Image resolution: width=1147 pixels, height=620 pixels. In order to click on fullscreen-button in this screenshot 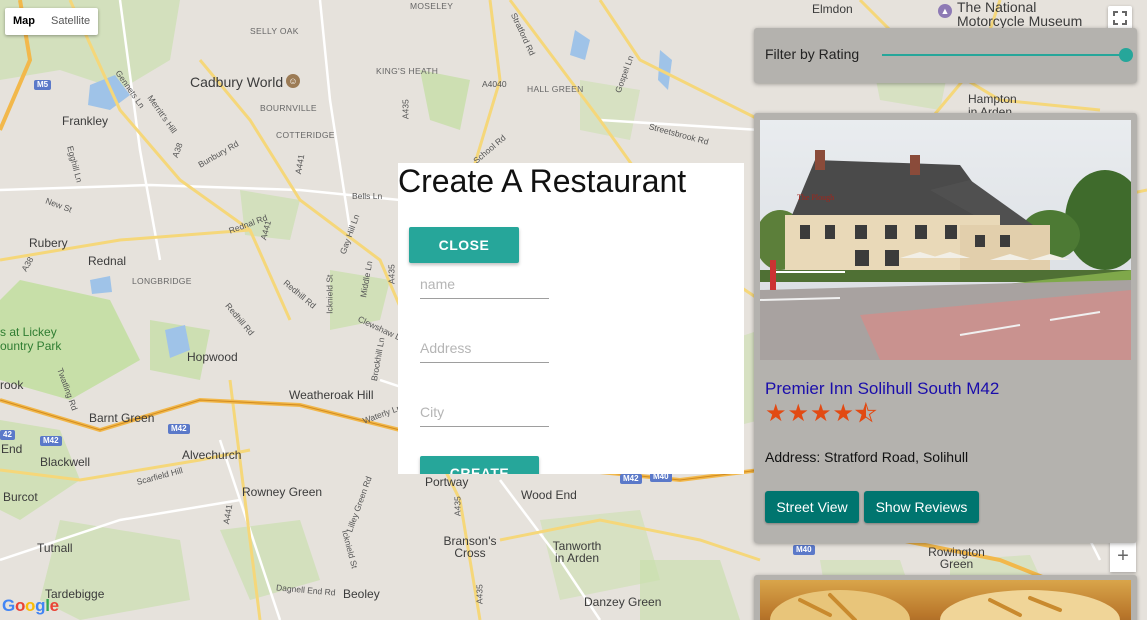, I will do `click(1120, 18)`.